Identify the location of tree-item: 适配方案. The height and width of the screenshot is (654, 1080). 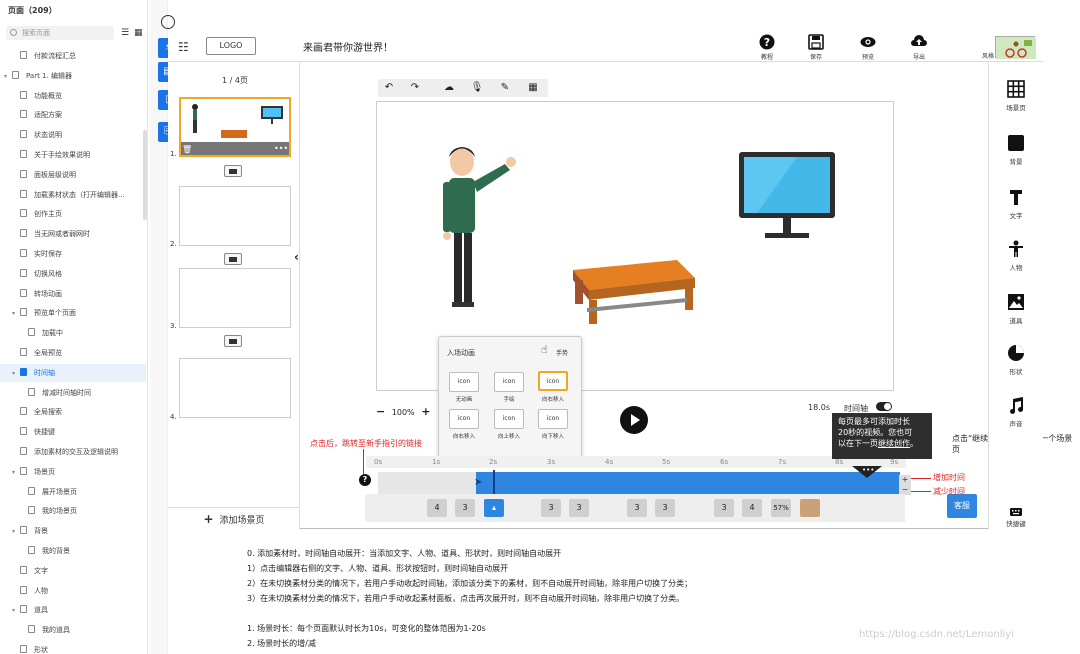
(73, 115).